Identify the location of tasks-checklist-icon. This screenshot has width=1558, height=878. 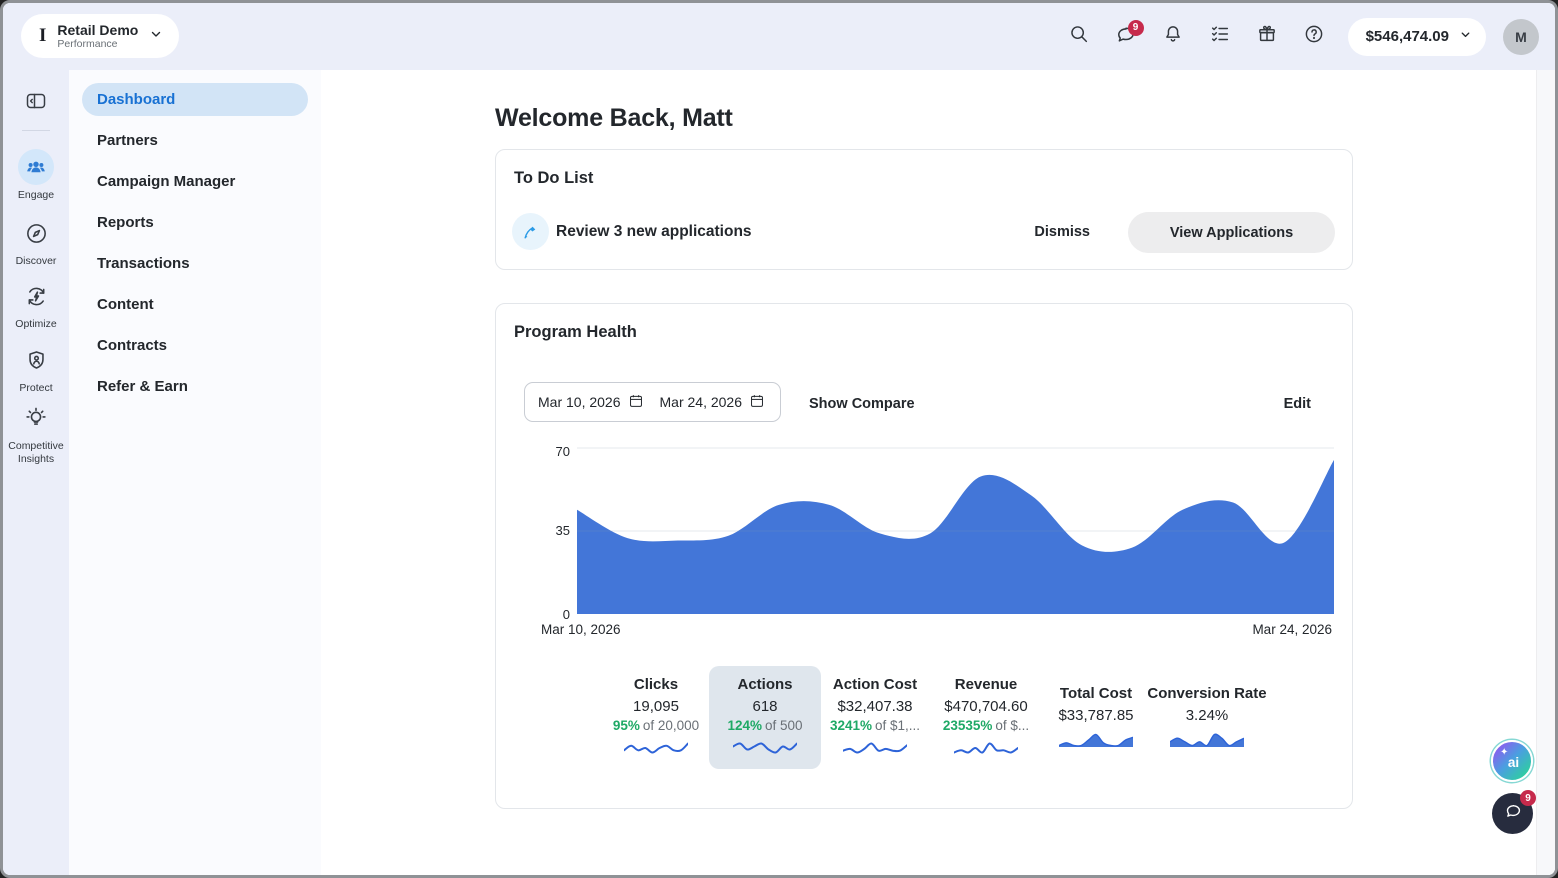
(1220, 36).